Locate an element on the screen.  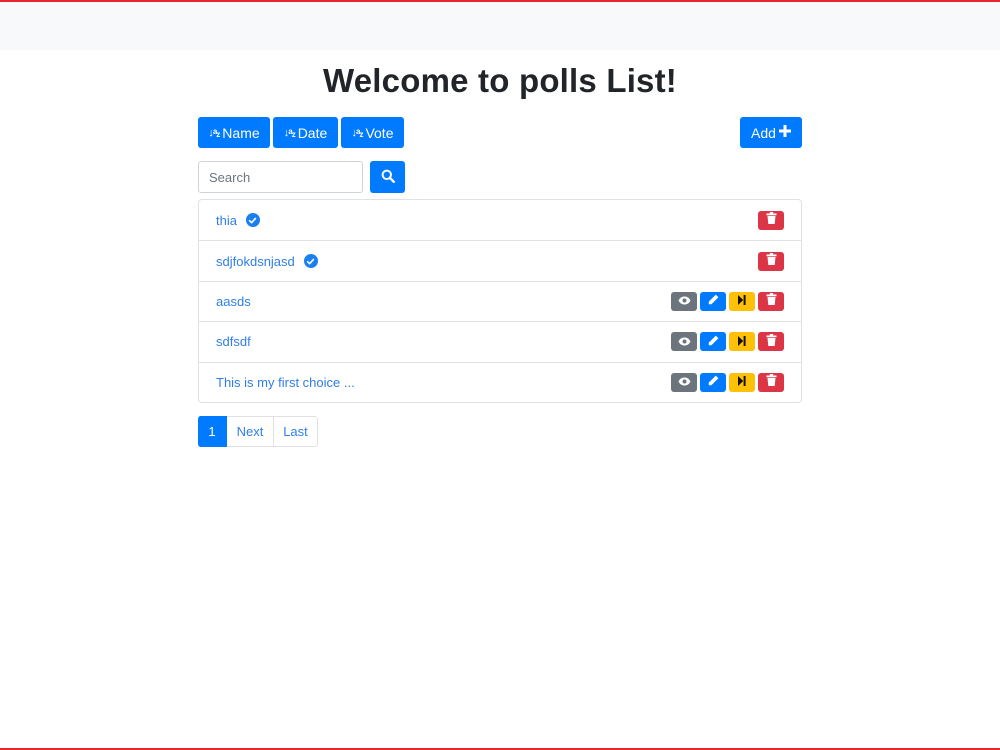
sort-by-date-label: Date is located at coordinates (312, 132).